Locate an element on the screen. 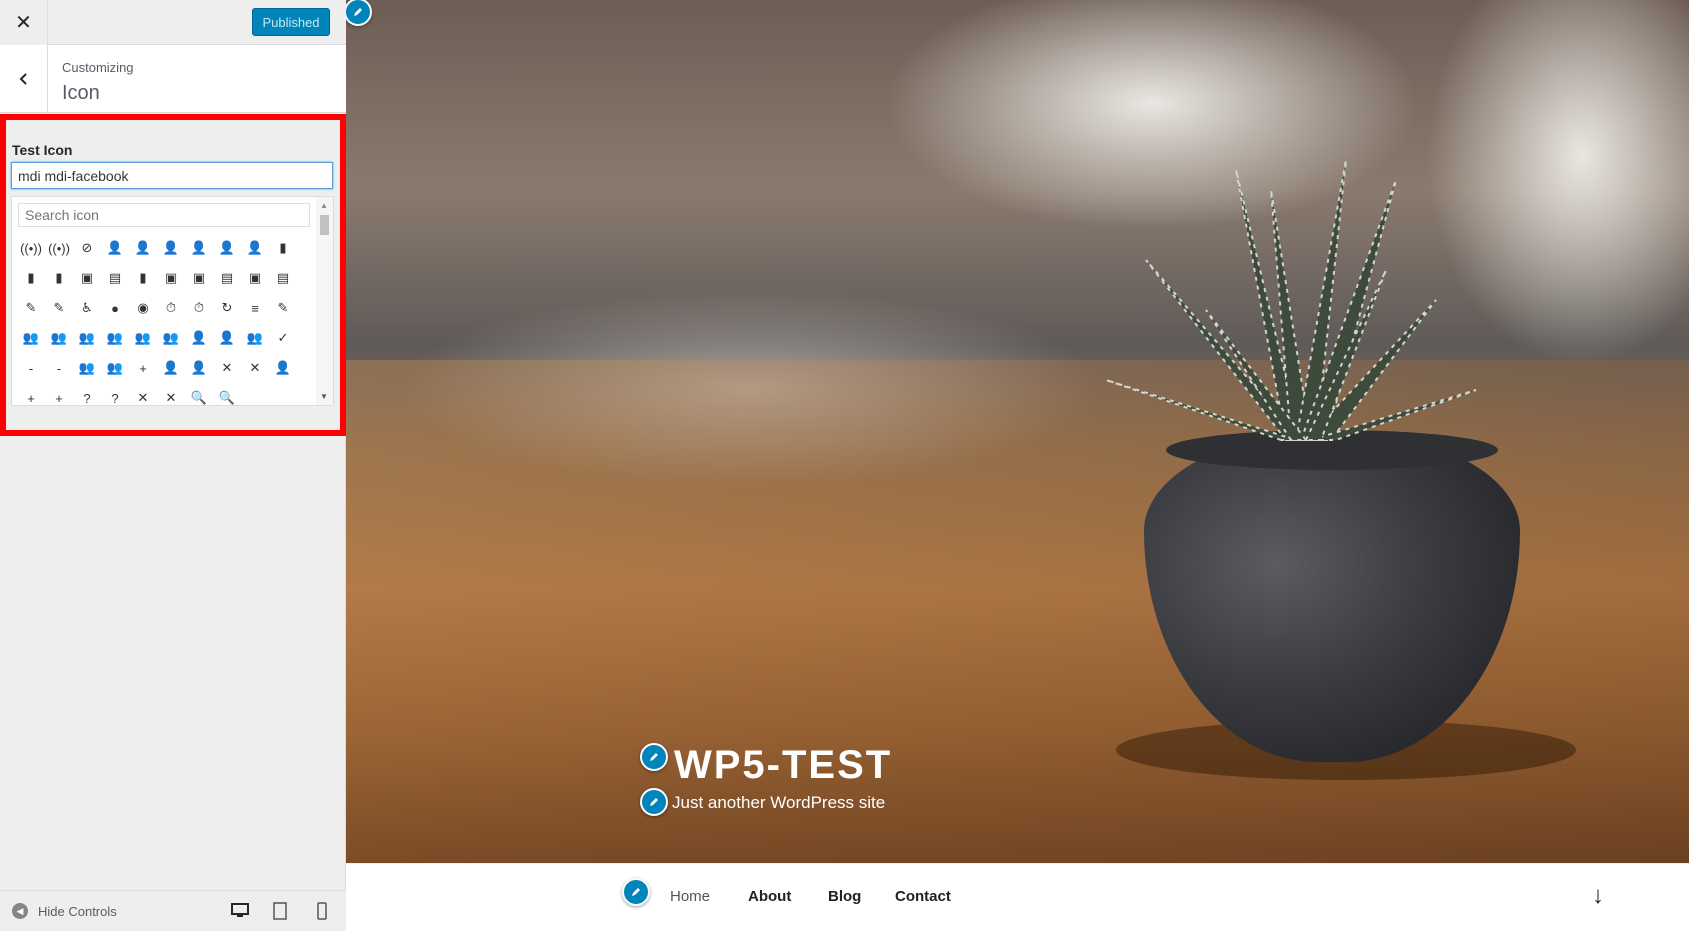  control-label: Test Icon is located at coordinates (42, 150).